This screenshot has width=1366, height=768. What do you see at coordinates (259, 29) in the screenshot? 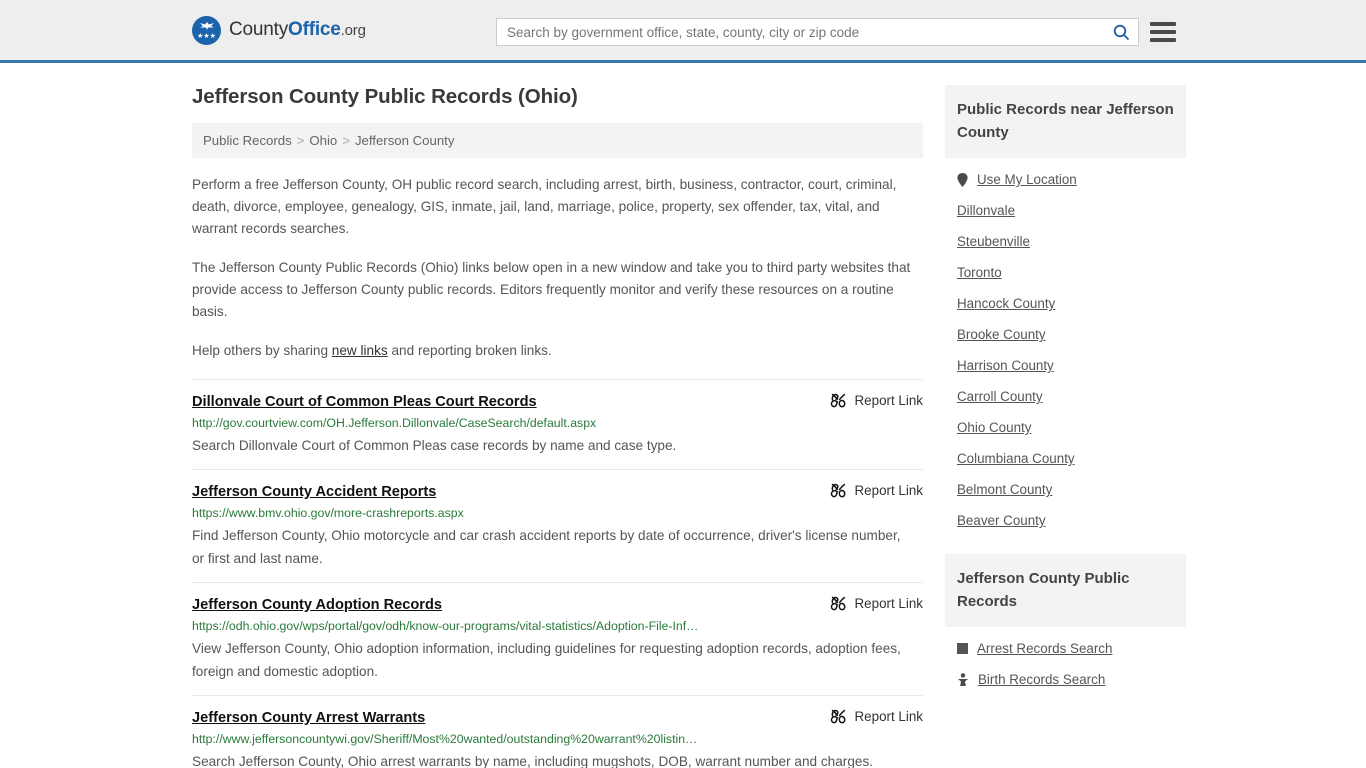
I see `logo-text-county: County` at bounding box center [259, 29].